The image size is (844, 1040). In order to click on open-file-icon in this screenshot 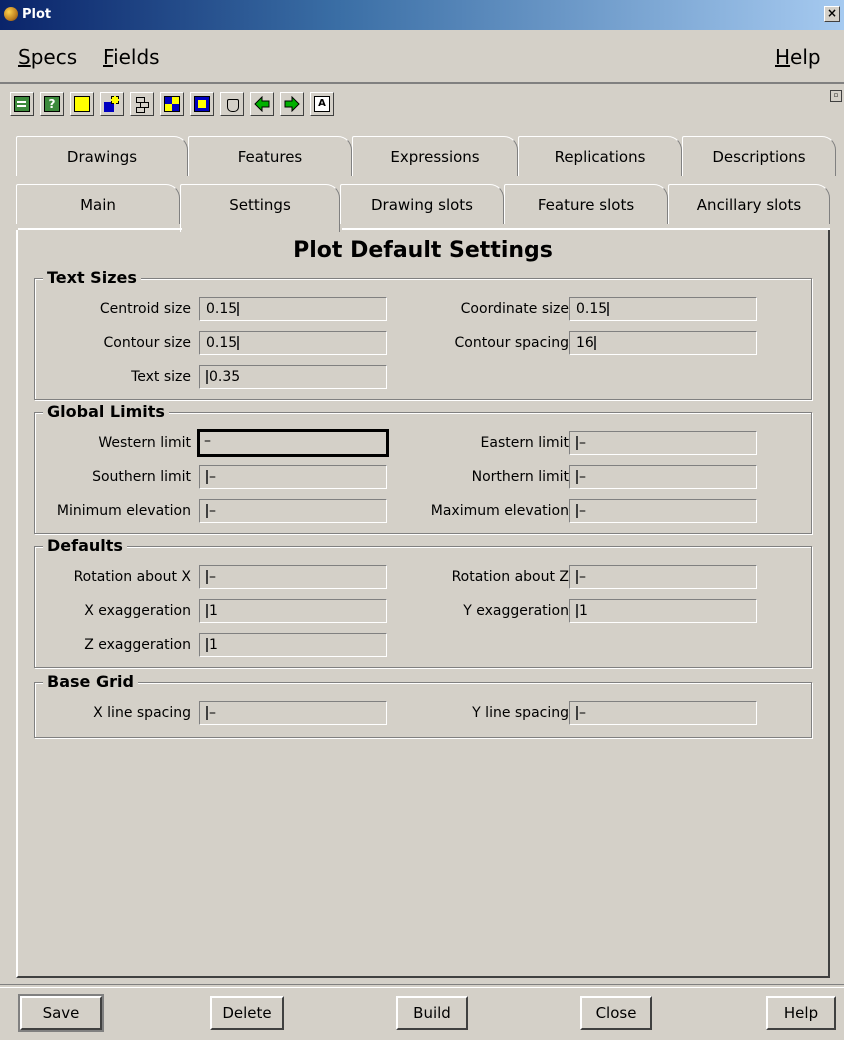, I will do `click(22, 104)`.